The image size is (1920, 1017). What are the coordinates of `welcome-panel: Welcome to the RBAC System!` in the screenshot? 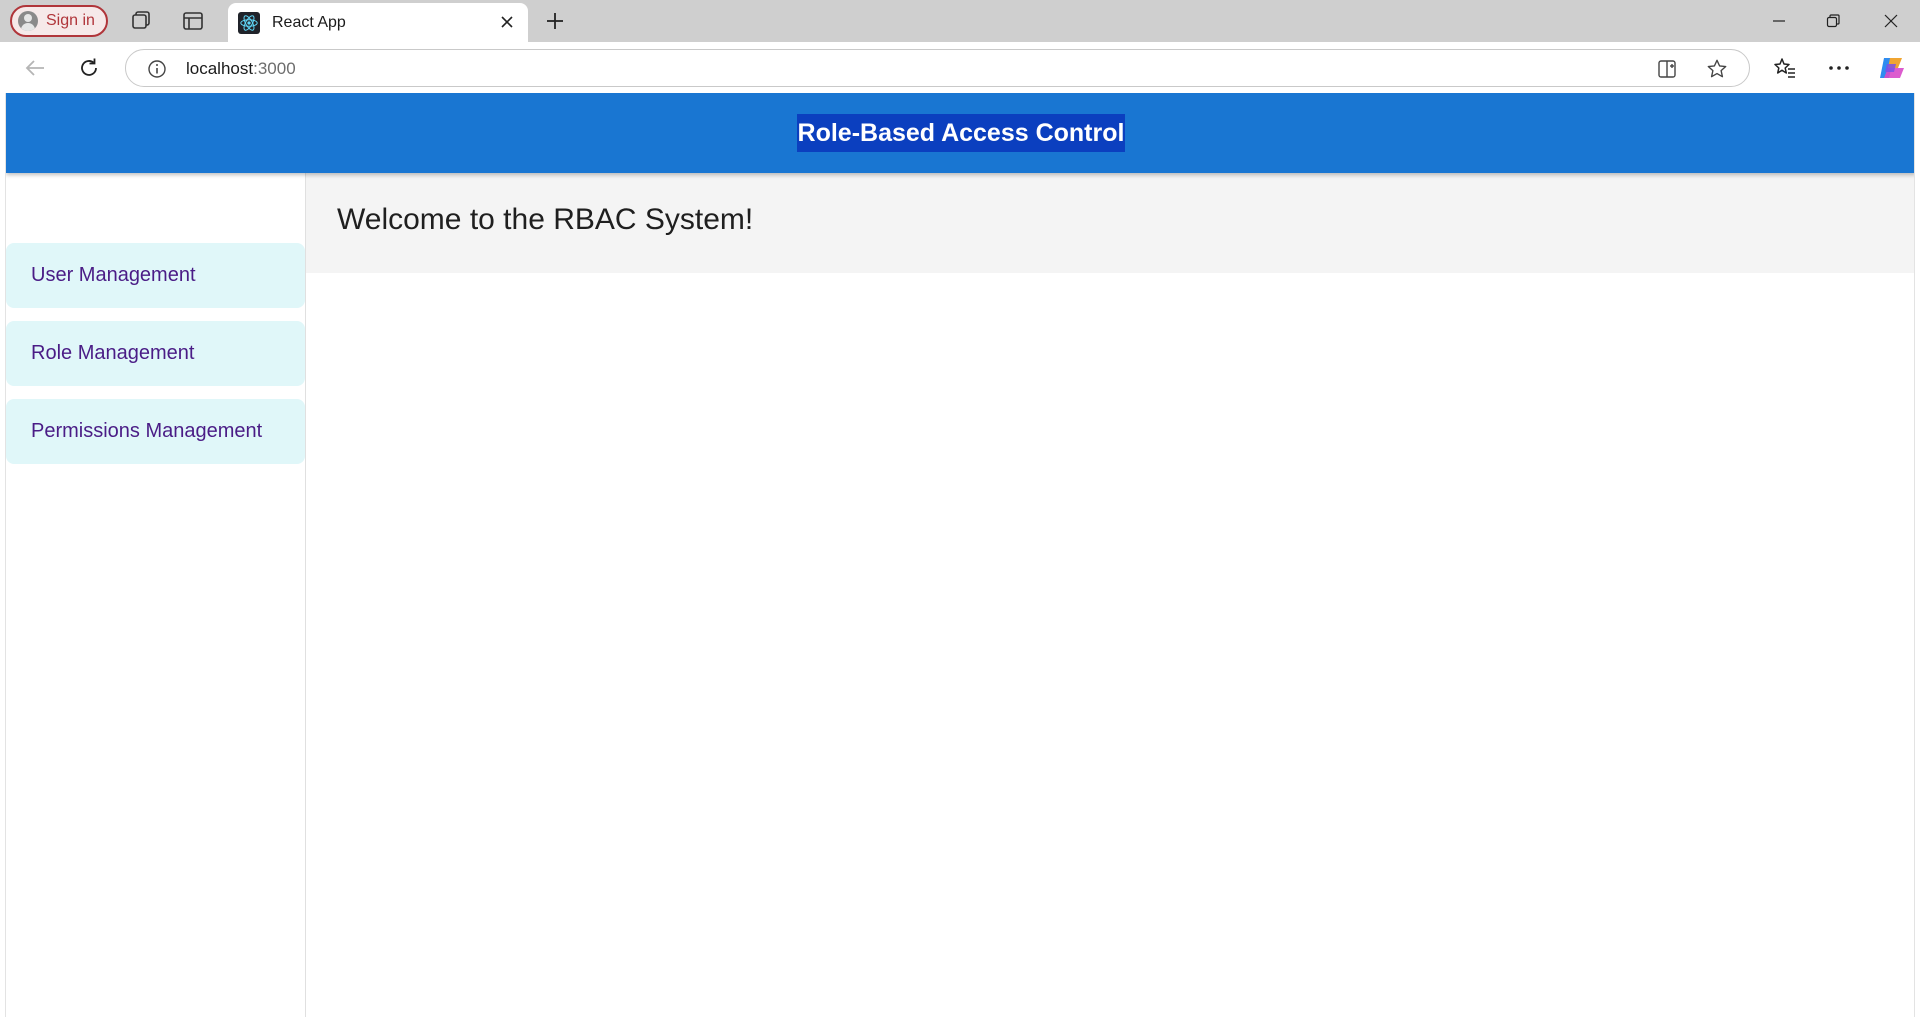 It's located at (1110, 223).